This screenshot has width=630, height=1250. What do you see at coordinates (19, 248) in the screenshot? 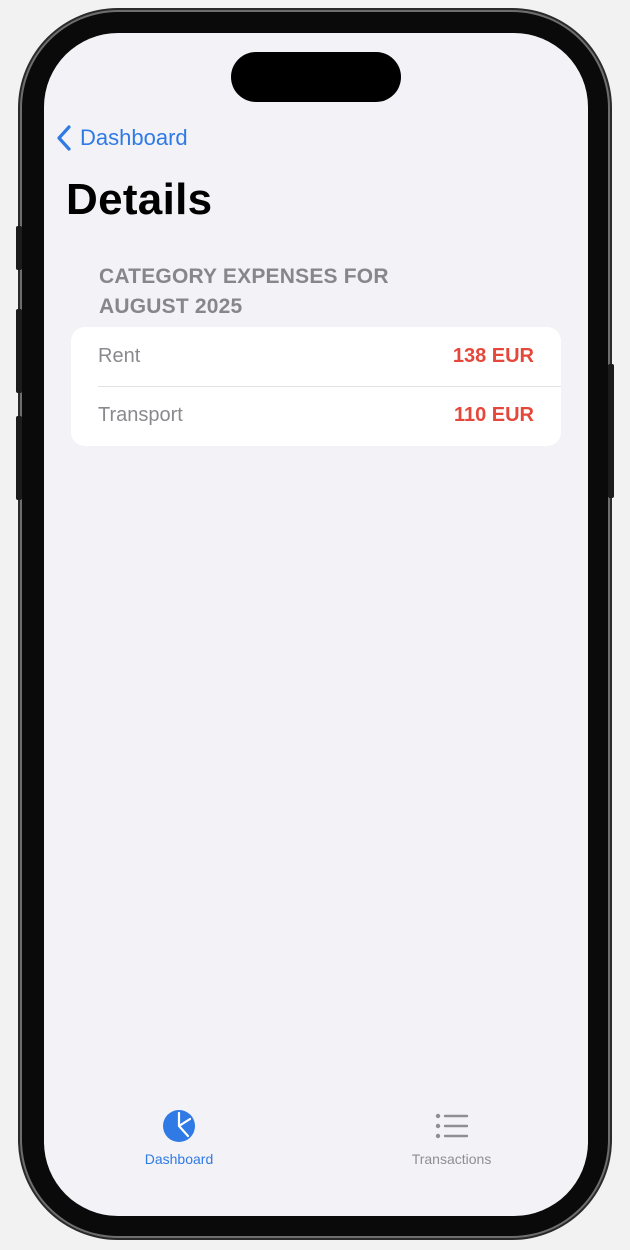
I see `mute-switch` at bounding box center [19, 248].